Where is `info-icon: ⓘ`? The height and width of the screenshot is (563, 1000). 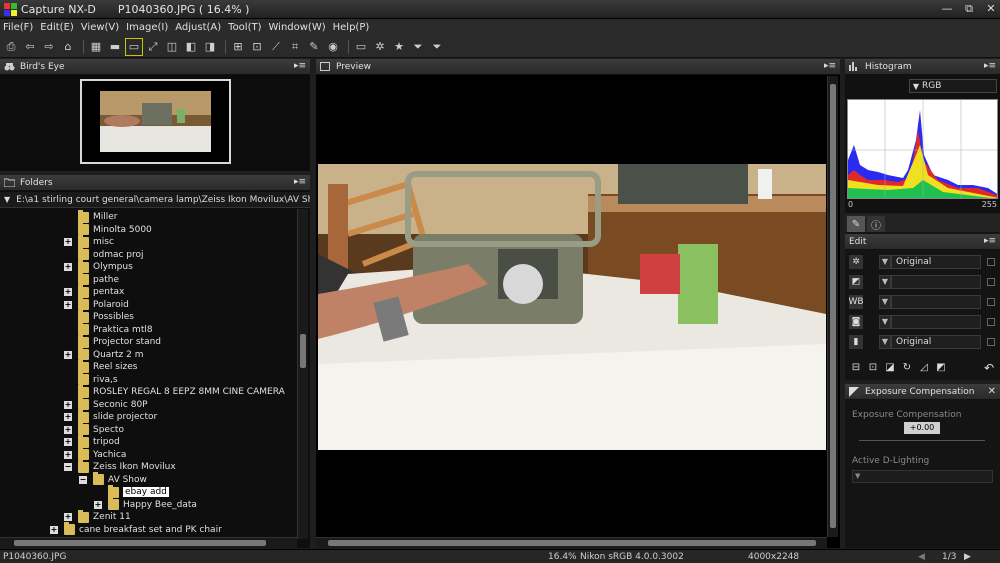
info-icon: ⓘ is located at coordinates (876, 224).